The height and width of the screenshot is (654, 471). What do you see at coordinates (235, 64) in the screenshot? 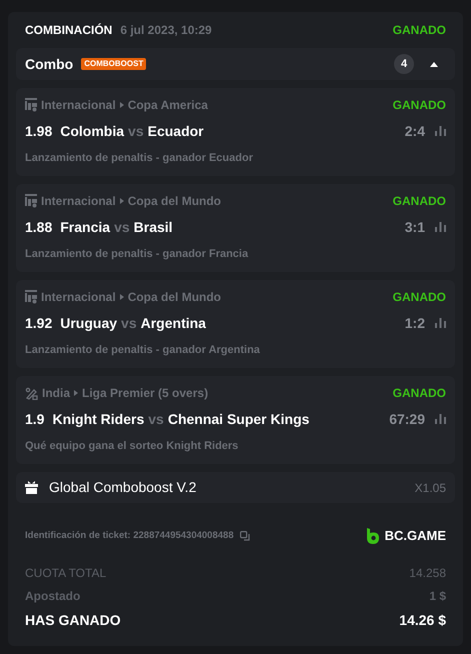
I see `combo-header: Combo COMBOBOOST 4` at bounding box center [235, 64].